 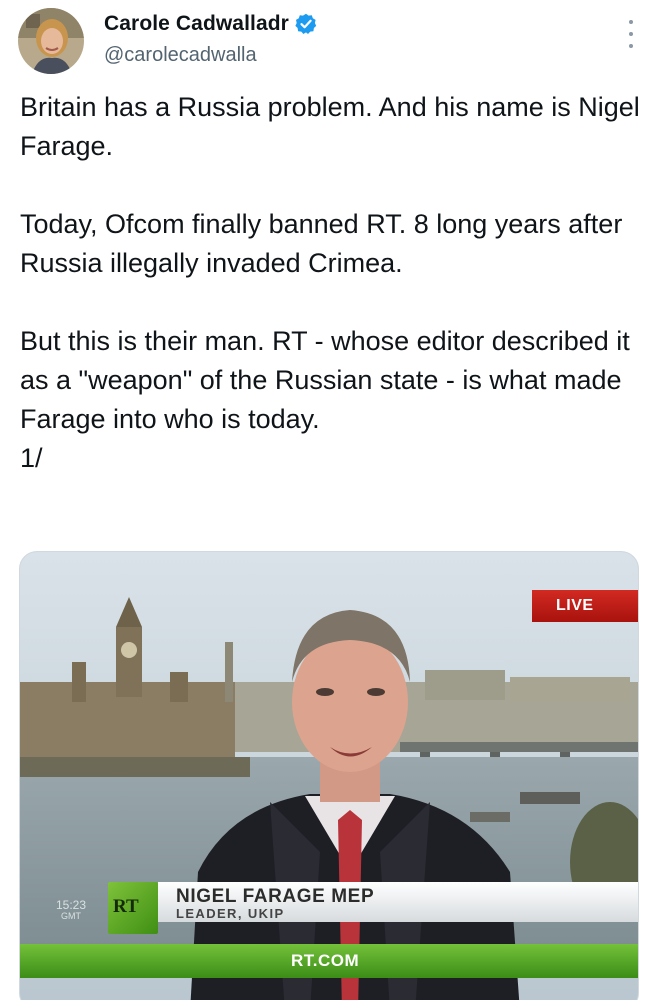 What do you see at coordinates (196, 24) in the screenshot?
I see `author-display-name: Carole Cadwalladr` at bounding box center [196, 24].